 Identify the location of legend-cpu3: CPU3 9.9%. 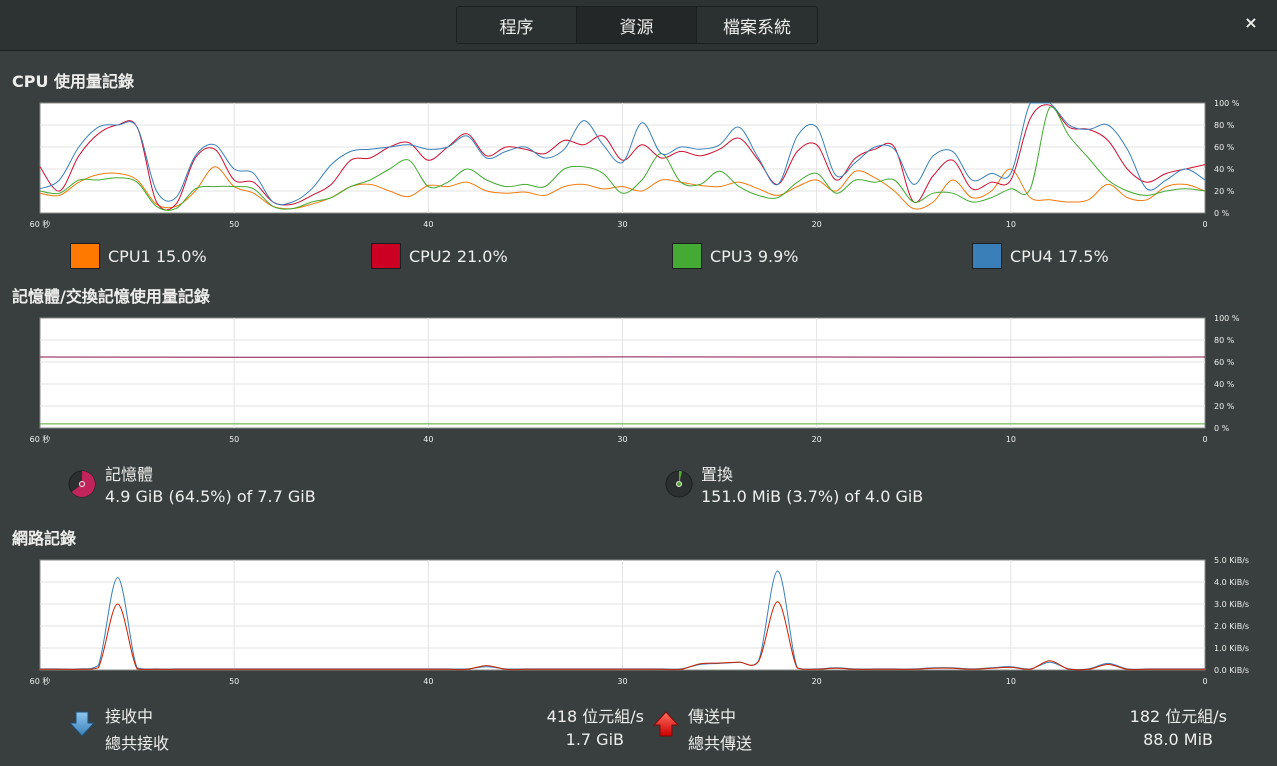
(735, 256).